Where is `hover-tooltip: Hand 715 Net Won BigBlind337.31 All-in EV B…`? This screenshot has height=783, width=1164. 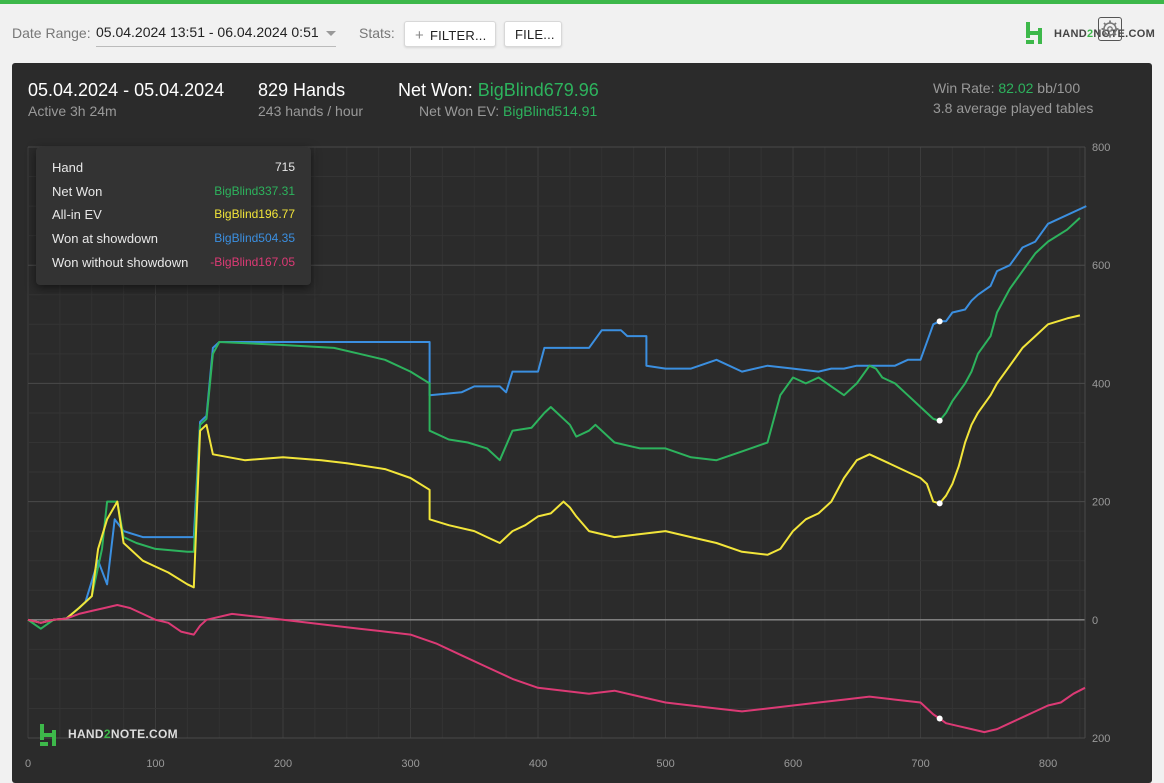 hover-tooltip: Hand 715 Net Won BigBlind337.31 All-in EV B… is located at coordinates (173, 216).